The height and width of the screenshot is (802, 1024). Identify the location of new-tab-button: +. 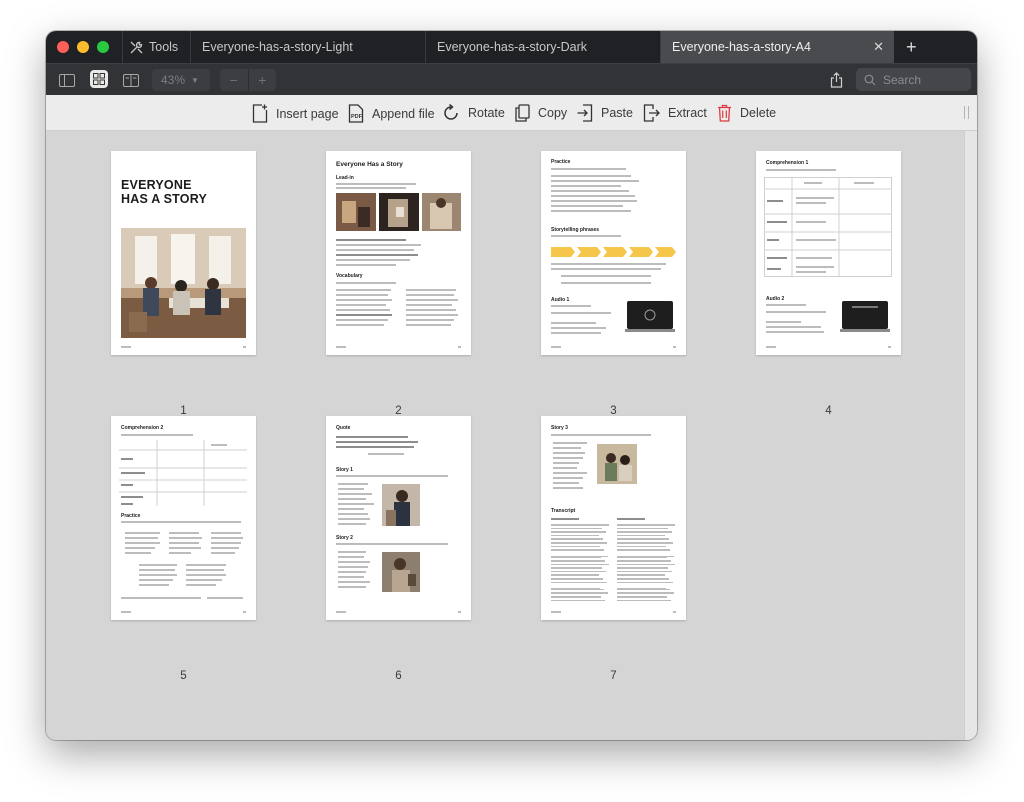
(935, 47).